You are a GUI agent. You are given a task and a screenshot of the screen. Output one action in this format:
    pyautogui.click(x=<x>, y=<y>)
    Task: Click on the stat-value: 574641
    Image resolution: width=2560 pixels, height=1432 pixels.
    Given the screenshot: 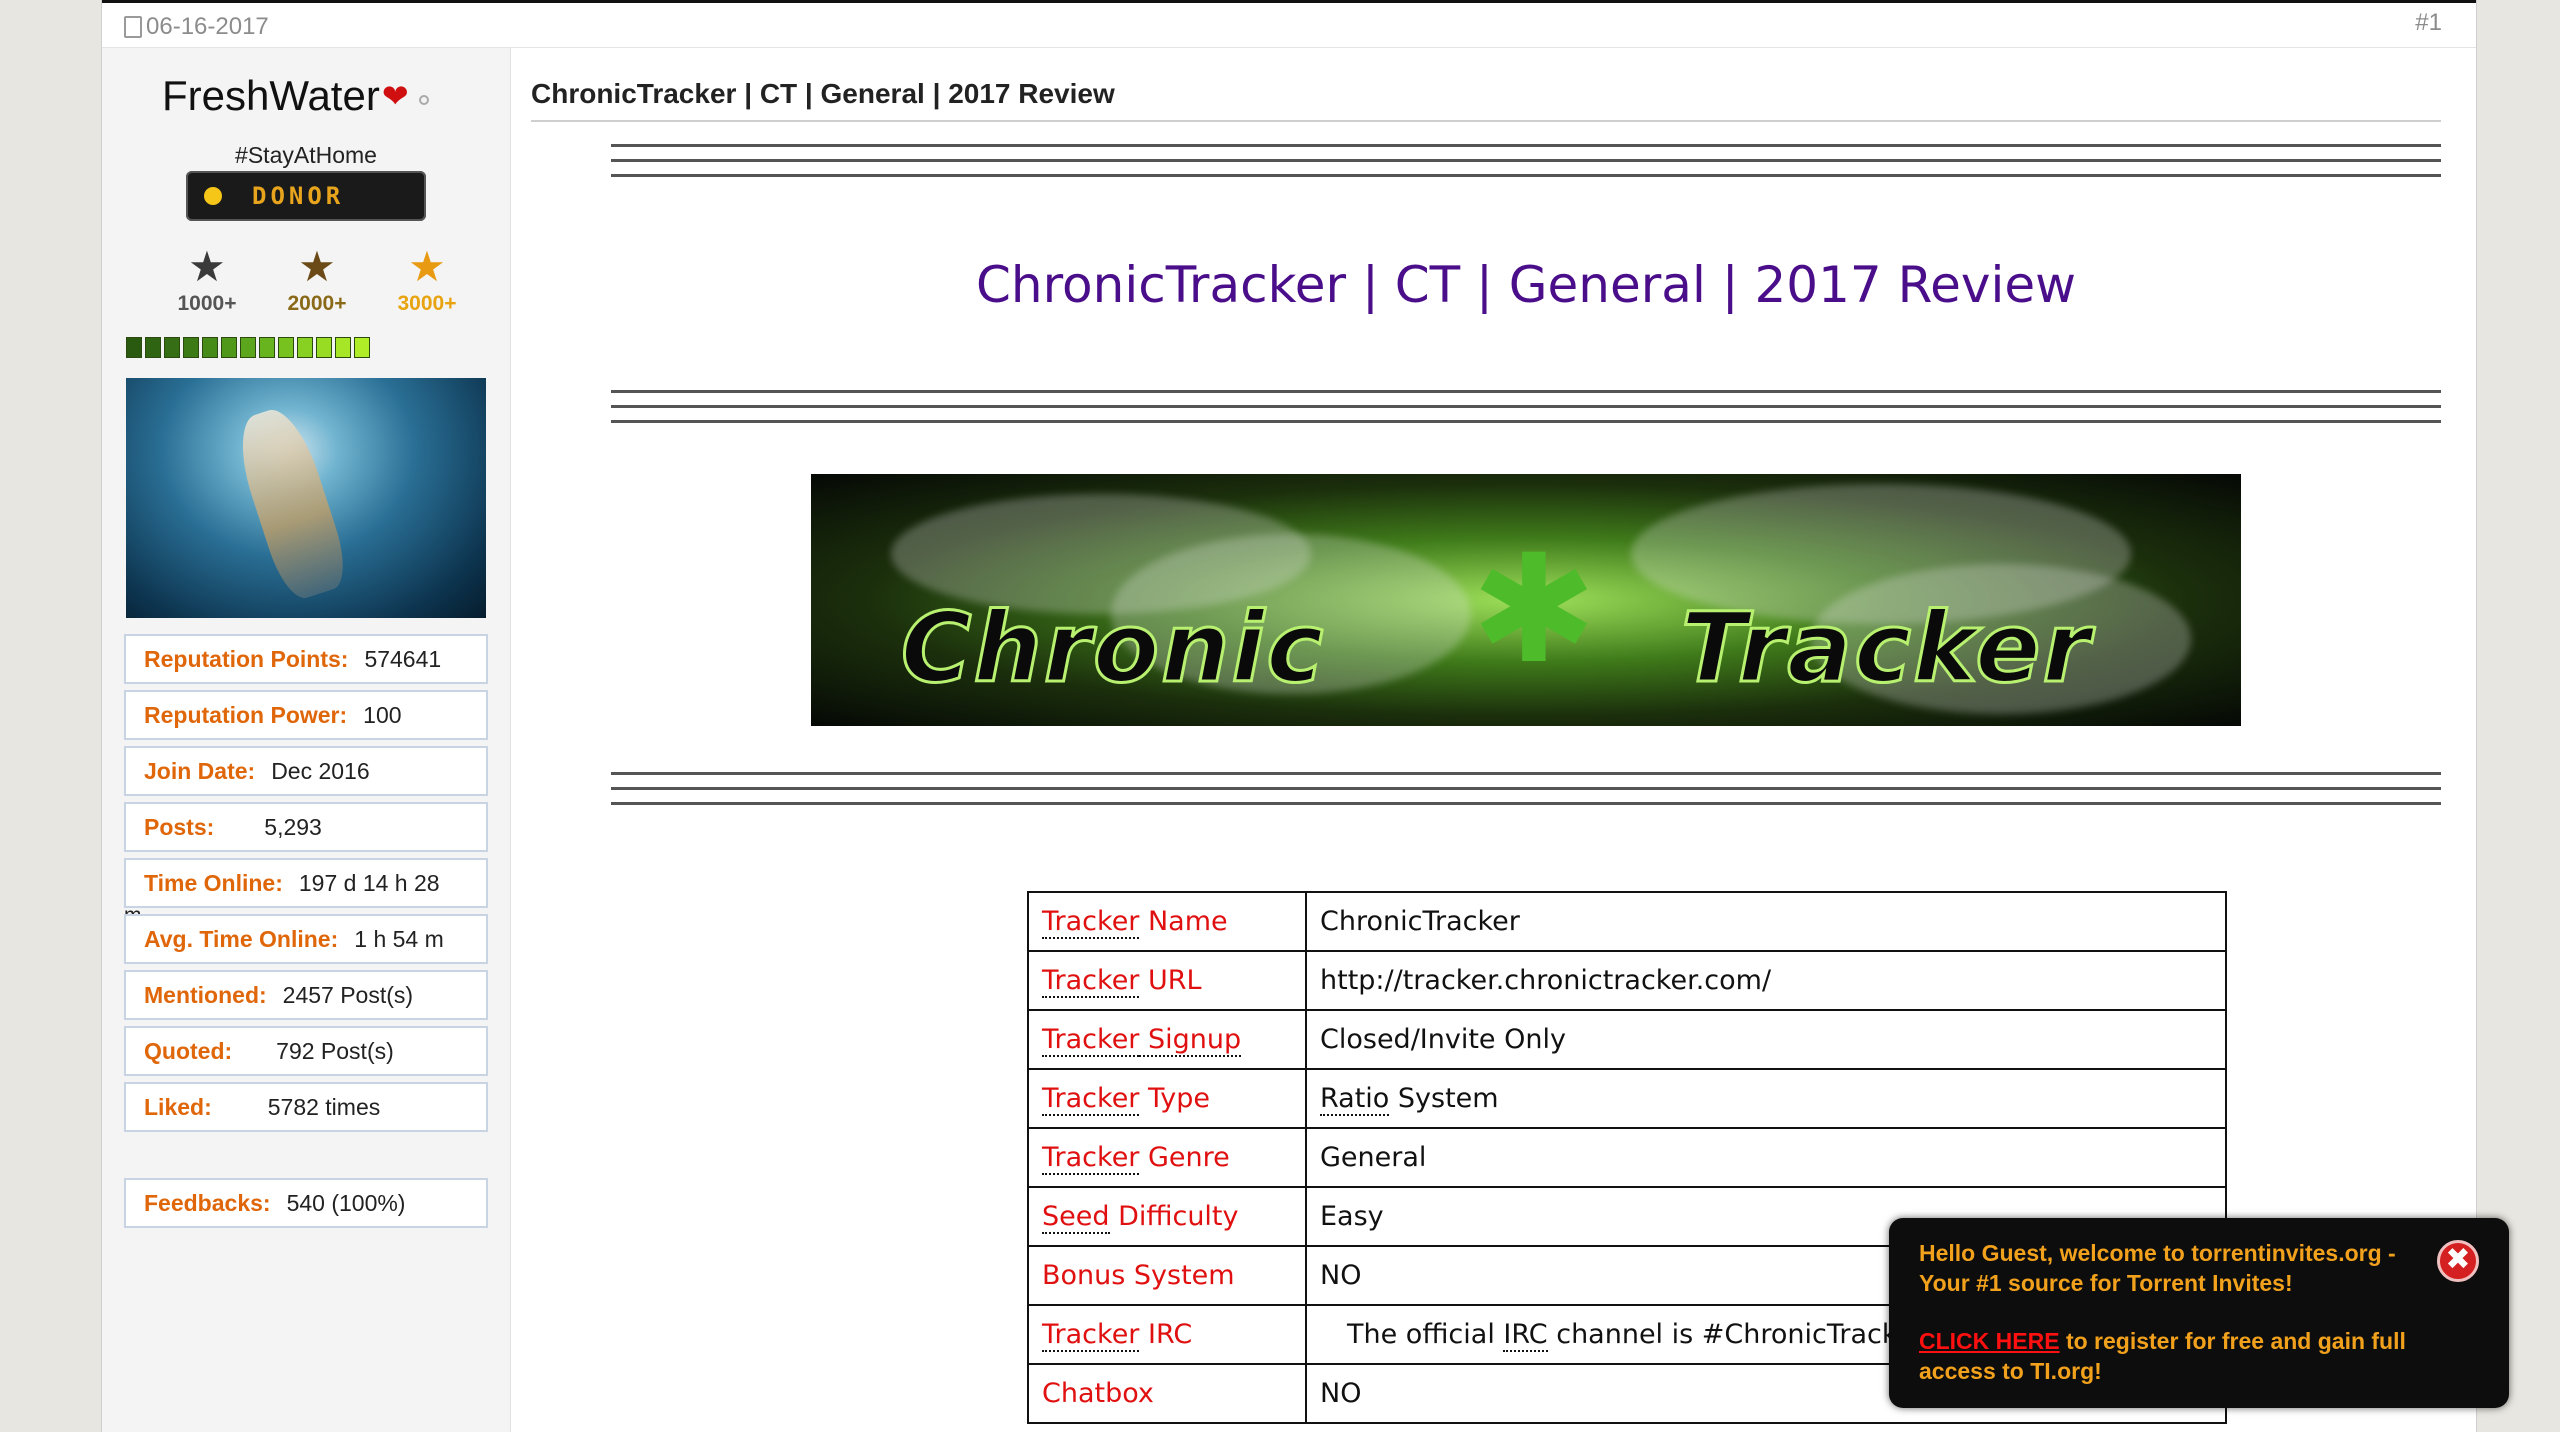 What is the action you would take?
    pyautogui.click(x=403, y=658)
    